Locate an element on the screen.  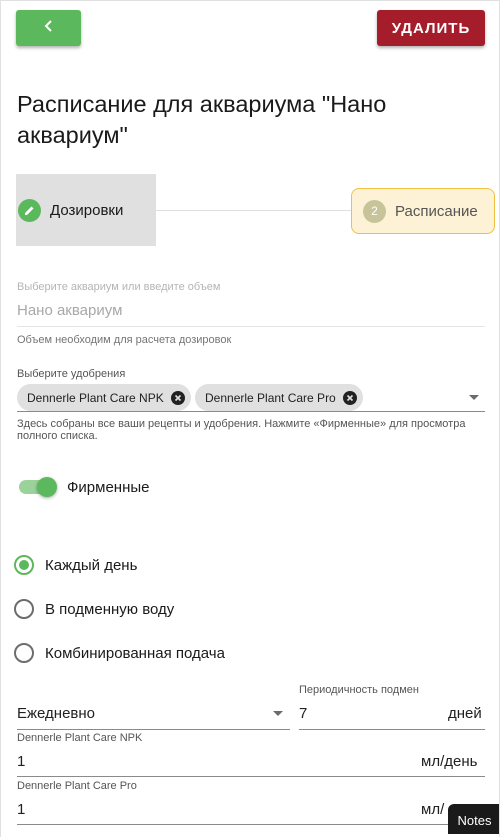
step-dosages: Дозировки is located at coordinates (86, 210).